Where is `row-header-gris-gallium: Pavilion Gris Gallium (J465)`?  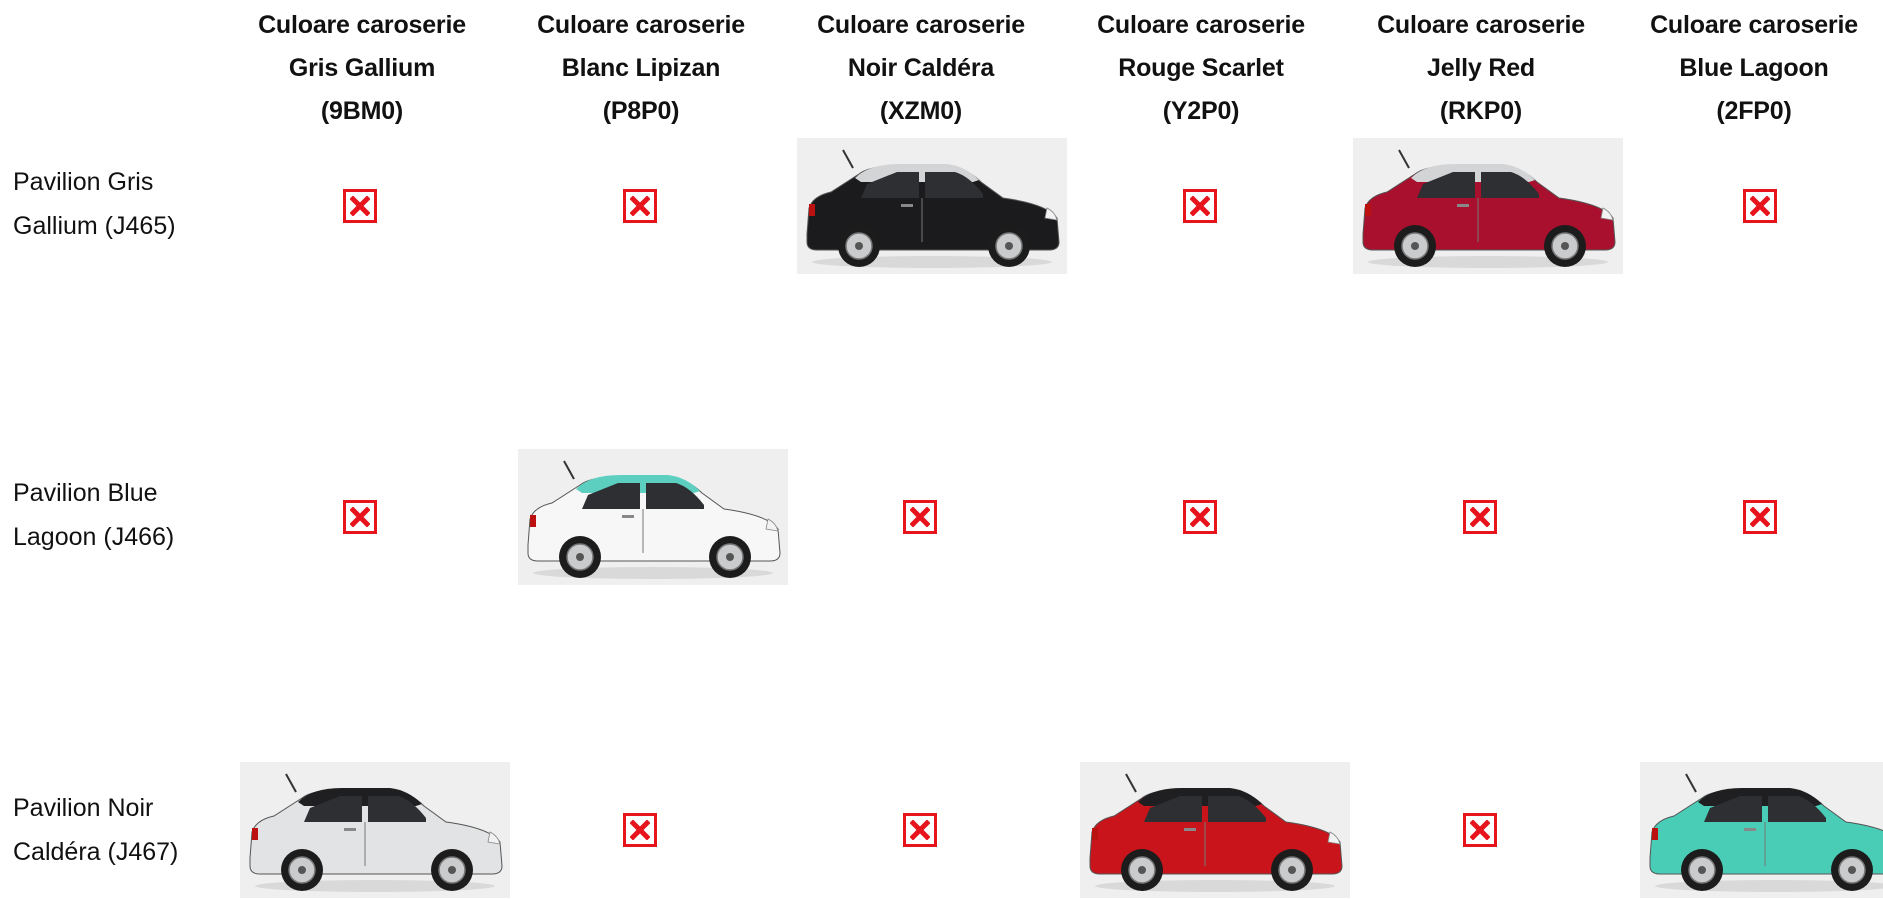
row-header-gris-gallium: Pavilion Gris Gallium (J465) is located at coordinates (94, 204).